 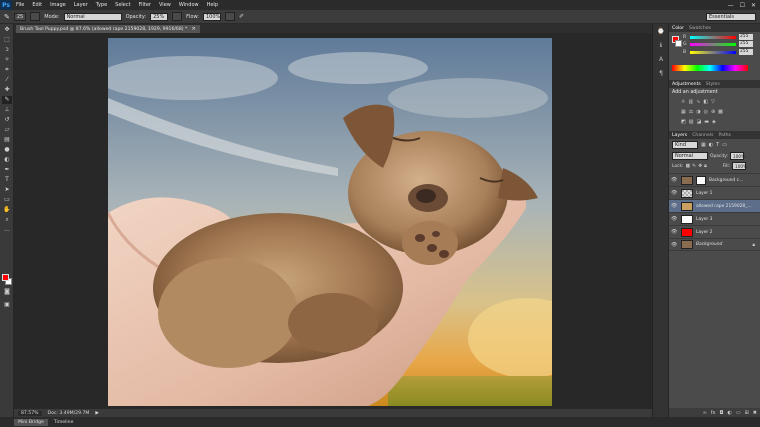 I want to click on mode-select: Normal, so click(x=92, y=16).